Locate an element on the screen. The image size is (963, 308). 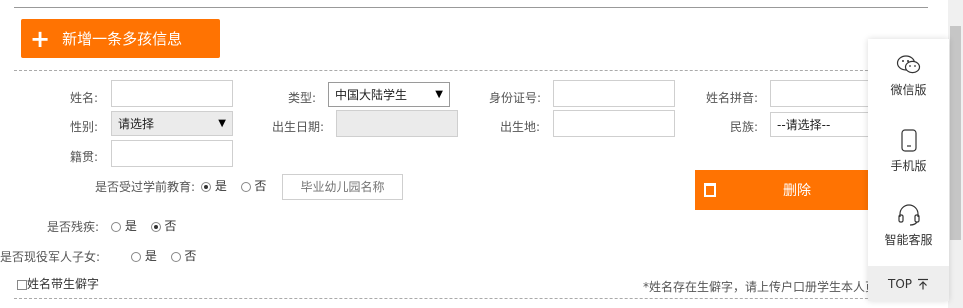
plus-icon: + is located at coordinates (40, 38).